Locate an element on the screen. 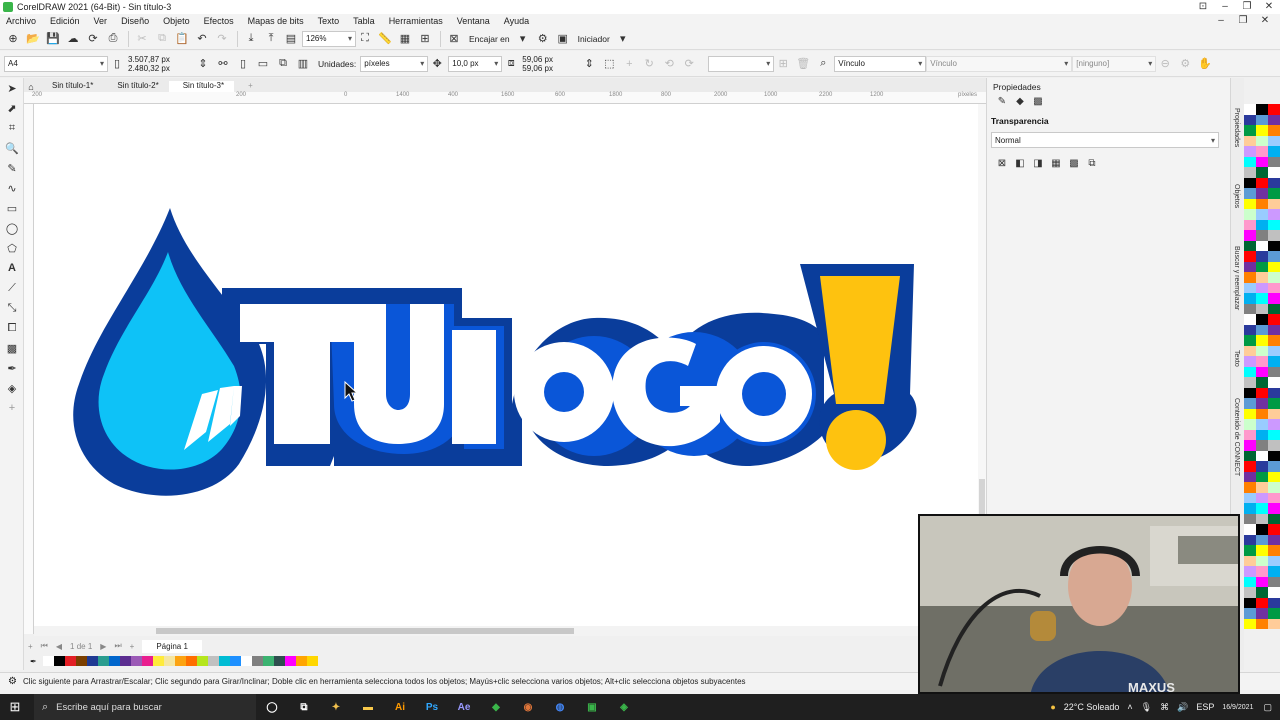 The image size is (1280, 720). chevron-up-icon: ˄ is located at coordinates (1129, 707).